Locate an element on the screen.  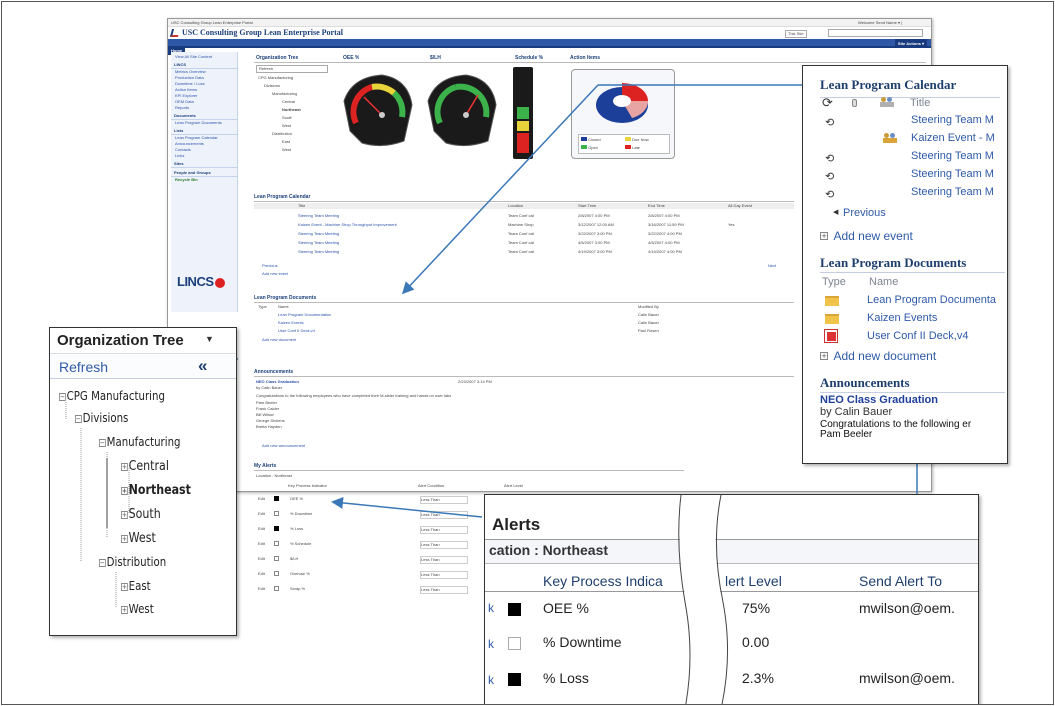
column-break-marks is located at coordinates (703, 599).